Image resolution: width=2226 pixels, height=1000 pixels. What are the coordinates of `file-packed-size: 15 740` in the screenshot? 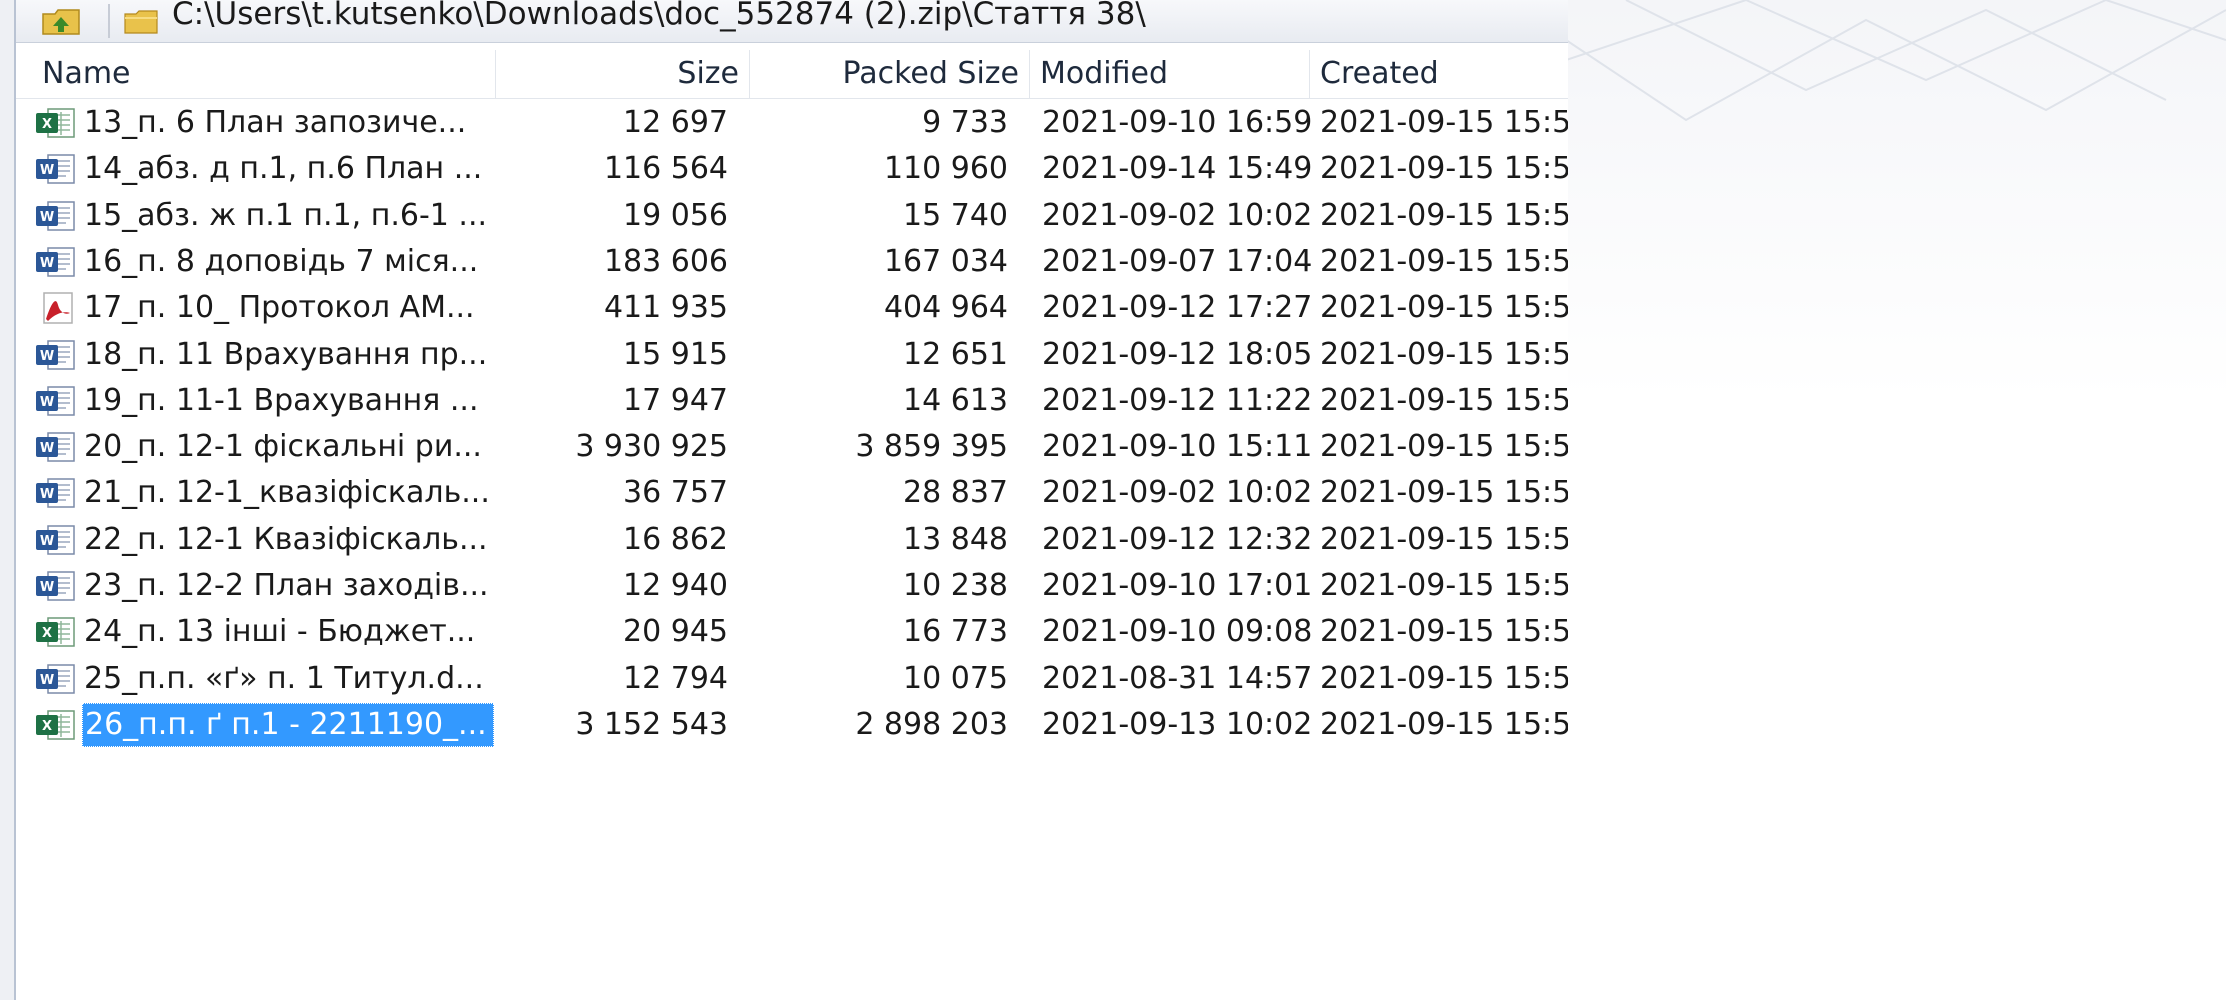 It's located at (955, 215).